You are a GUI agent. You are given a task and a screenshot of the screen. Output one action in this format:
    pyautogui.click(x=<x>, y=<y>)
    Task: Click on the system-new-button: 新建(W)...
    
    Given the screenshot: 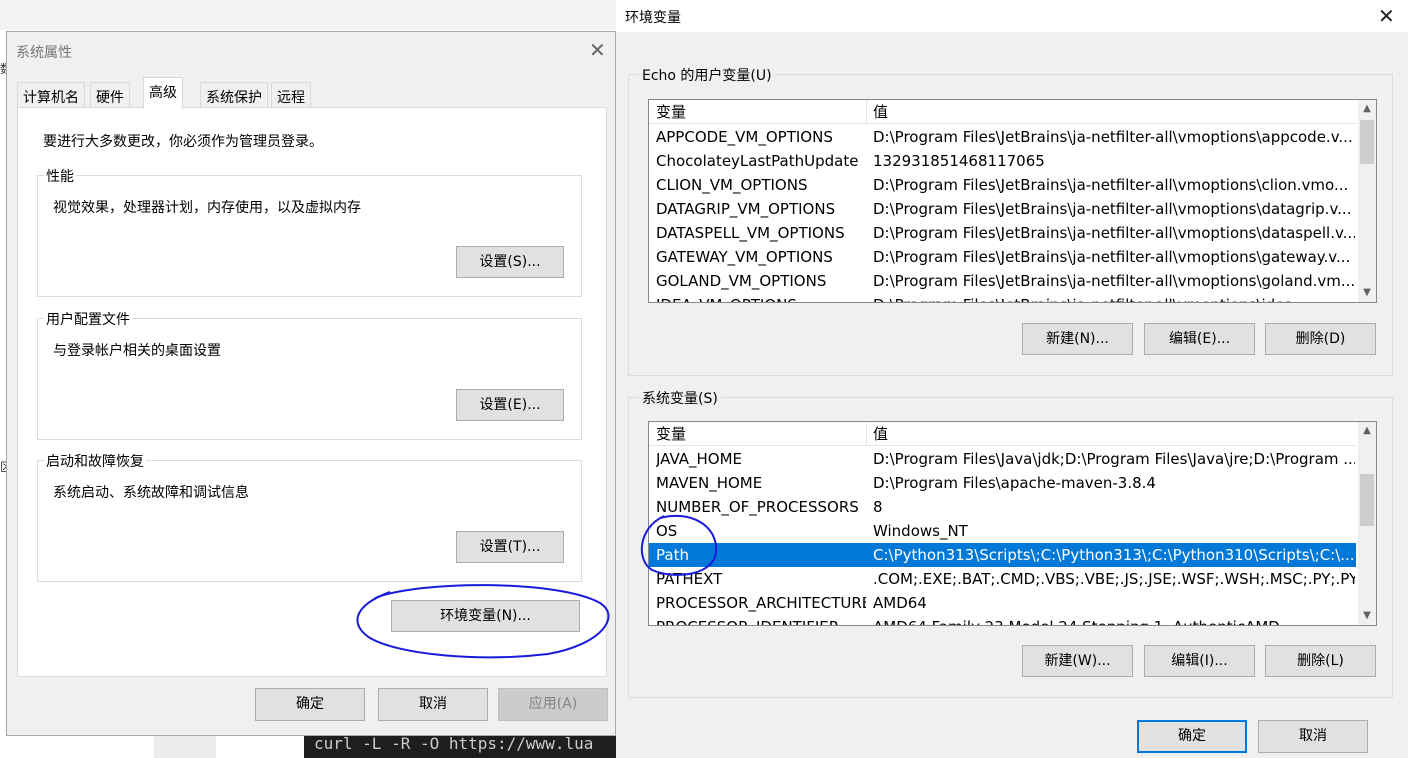 What is the action you would take?
    pyautogui.click(x=1077, y=661)
    